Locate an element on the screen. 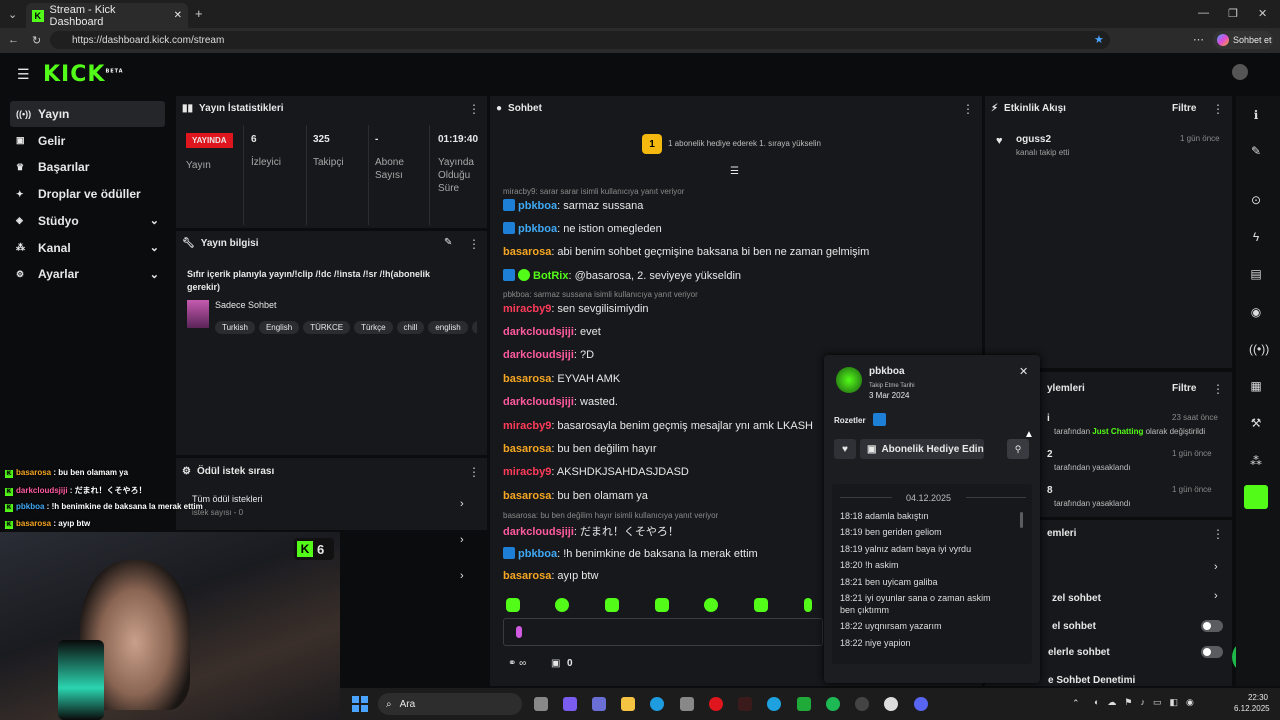 The width and height of the screenshot is (1280, 720). tag: Türkçe is located at coordinates (373, 327).